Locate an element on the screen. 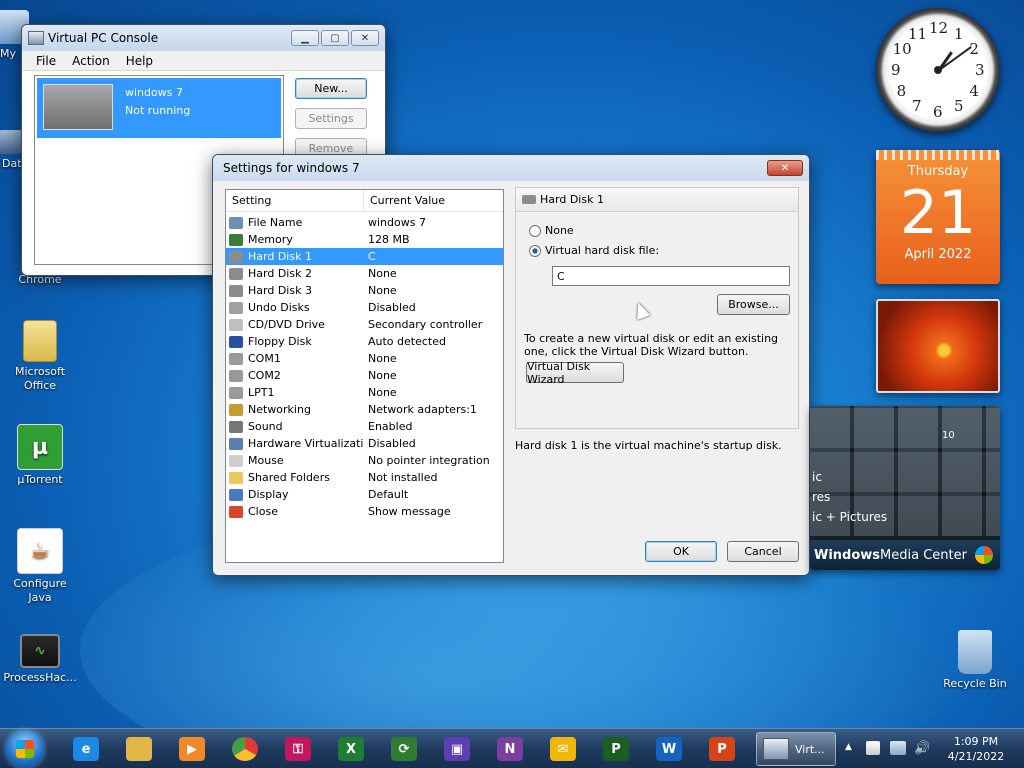 The height and width of the screenshot is (768, 1024). clock-number: 1 is located at coordinates (959, 33).